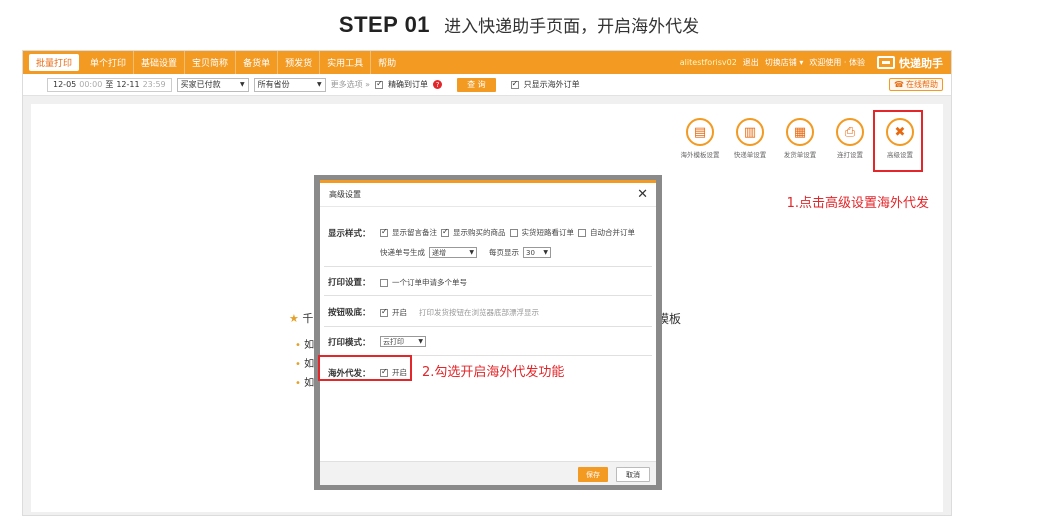 This screenshot has height=529, width=1038. What do you see at coordinates (211, 62) in the screenshot?
I see `nav-item-alias: 宝贝简称` at bounding box center [211, 62].